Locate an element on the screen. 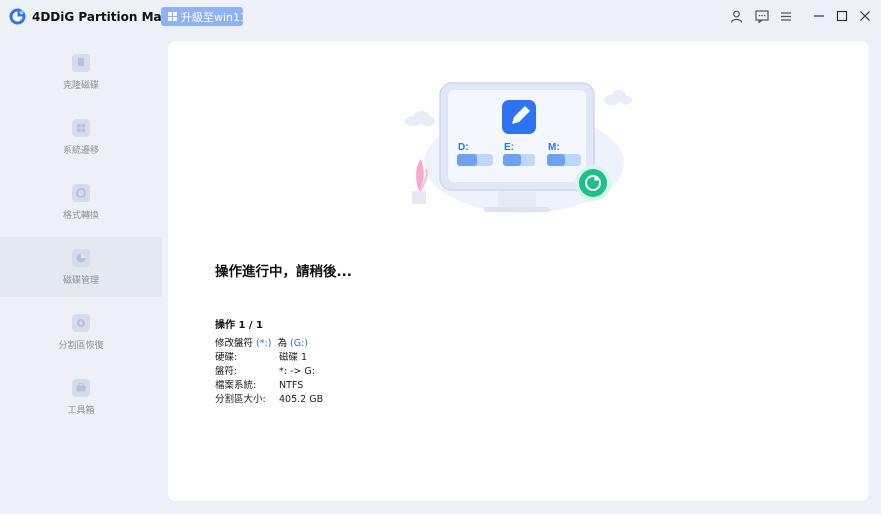 The image size is (881, 514). partition-recovery-icon is located at coordinates (81, 322).